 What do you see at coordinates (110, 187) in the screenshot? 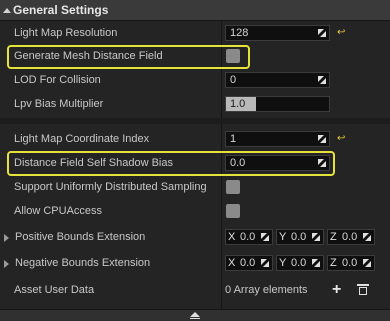
I see `property-label: Support Uniformly Distributed Sampling` at bounding box center [110, 187].